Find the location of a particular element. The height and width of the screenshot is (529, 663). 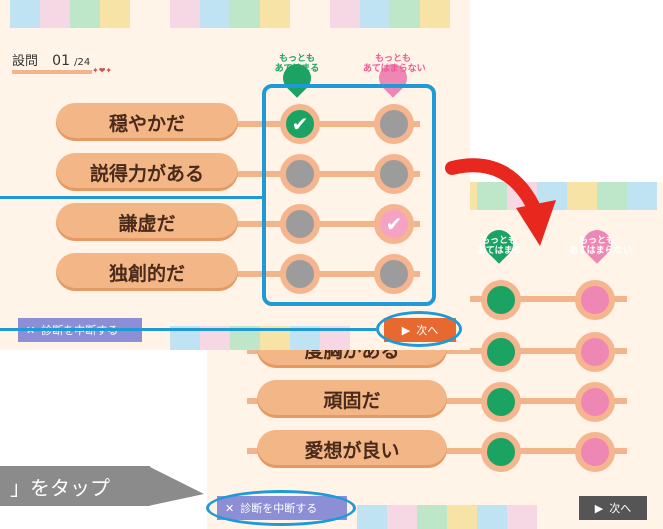

next-label: 次へ is located at coordinates (620, 508).